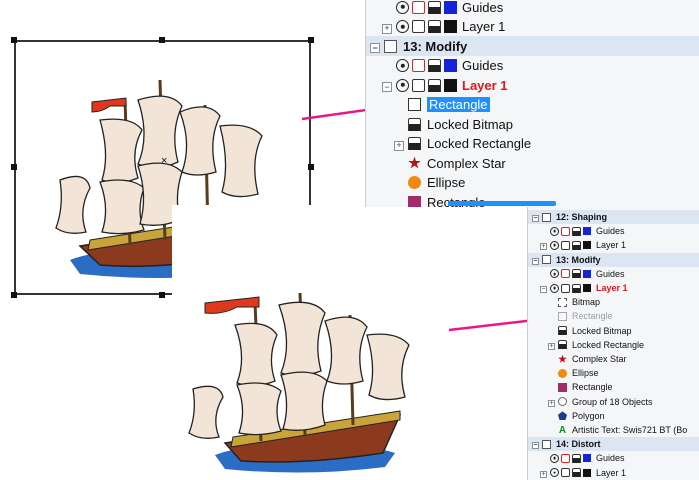 This screenshot has height=480, width=699. Describe the element at coordinates (502, 203) in the screenshot. I see `scrollbar` at that location.